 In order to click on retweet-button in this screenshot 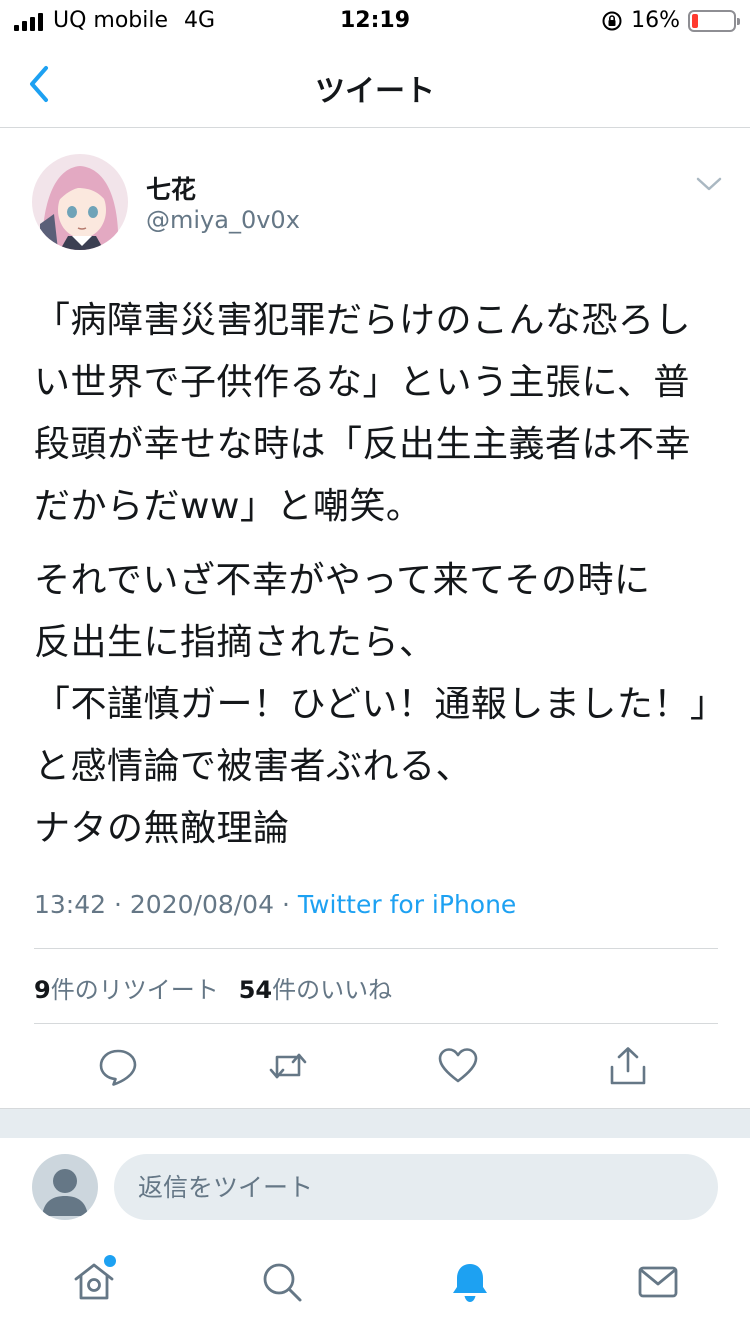, I will do `click(288, 1066)`.